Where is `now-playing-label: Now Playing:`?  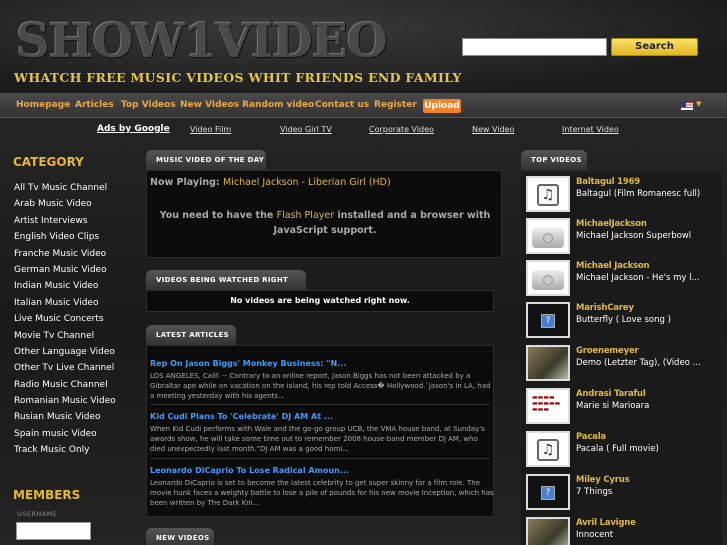
now-playing-label: Now Playing: is located at coordinates (185, 182).